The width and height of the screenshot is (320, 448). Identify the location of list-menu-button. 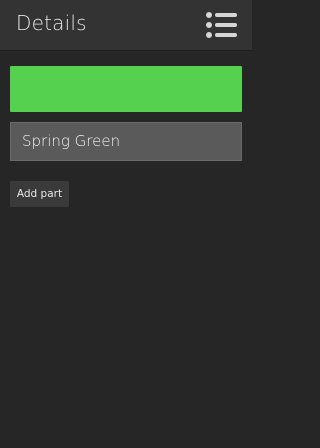
(221, 25).